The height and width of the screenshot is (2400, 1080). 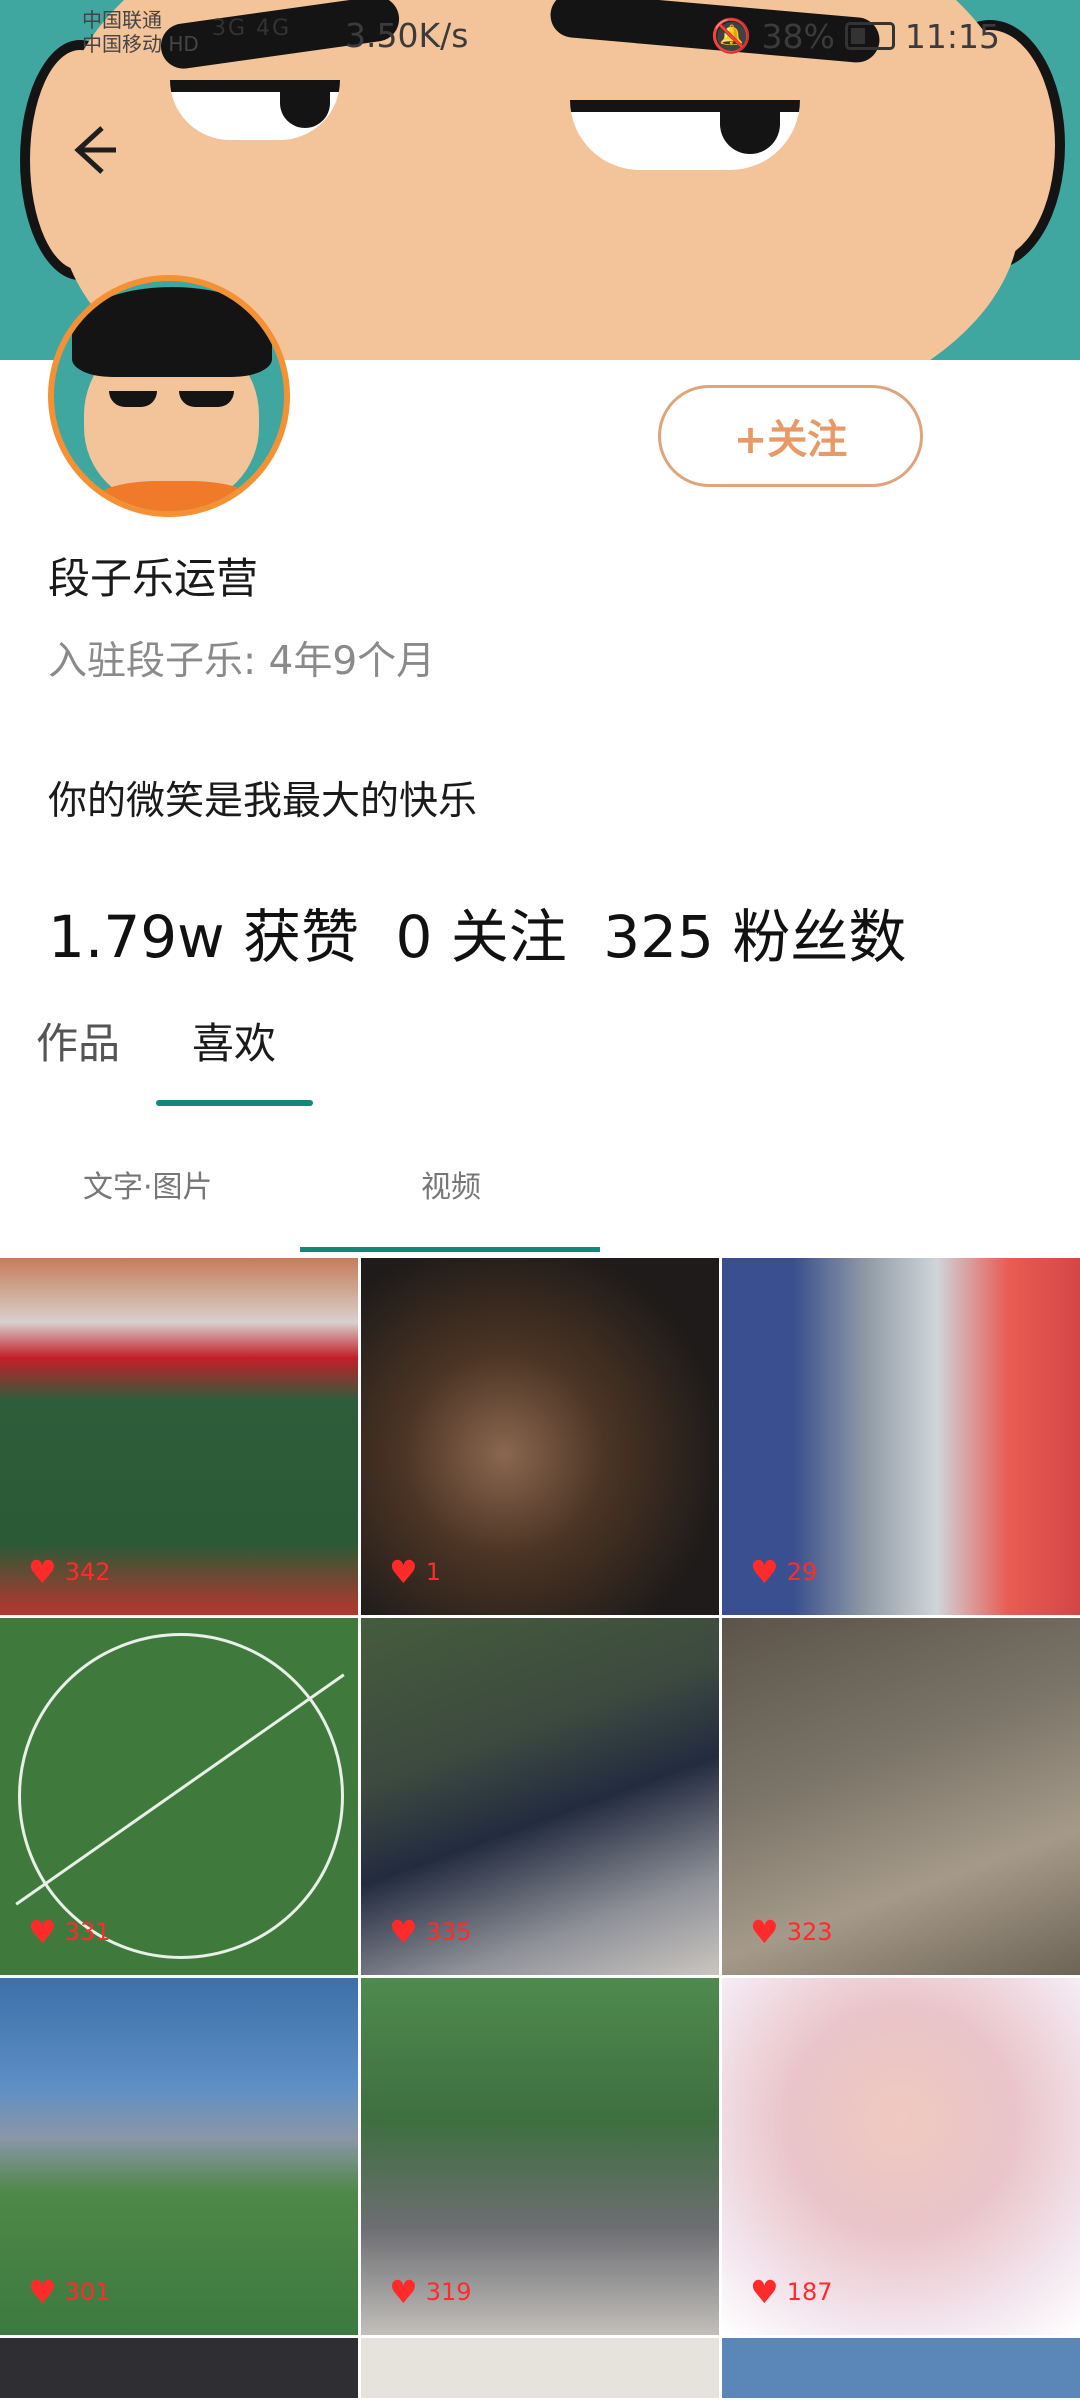 I want to click on bio: 你的微笑是我最大的快乐, so click(x=263, y=801).